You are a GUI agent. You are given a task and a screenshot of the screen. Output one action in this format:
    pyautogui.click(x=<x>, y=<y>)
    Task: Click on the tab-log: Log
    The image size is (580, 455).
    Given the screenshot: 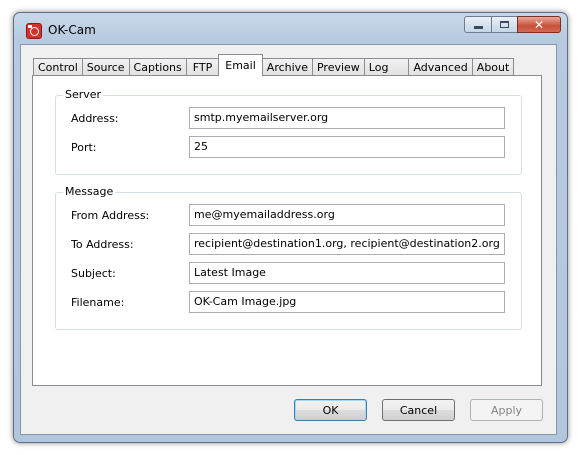 What is the action you would take?
    pyautogui.click(x=386, y=67)
    